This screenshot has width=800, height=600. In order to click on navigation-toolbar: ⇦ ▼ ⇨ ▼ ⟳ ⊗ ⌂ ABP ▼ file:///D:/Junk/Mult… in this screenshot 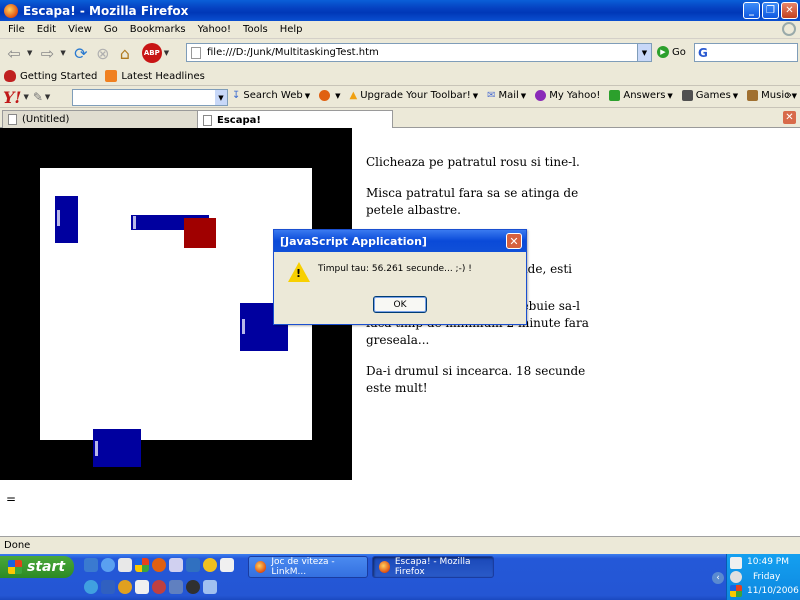, I will do `click(400, 53)`.